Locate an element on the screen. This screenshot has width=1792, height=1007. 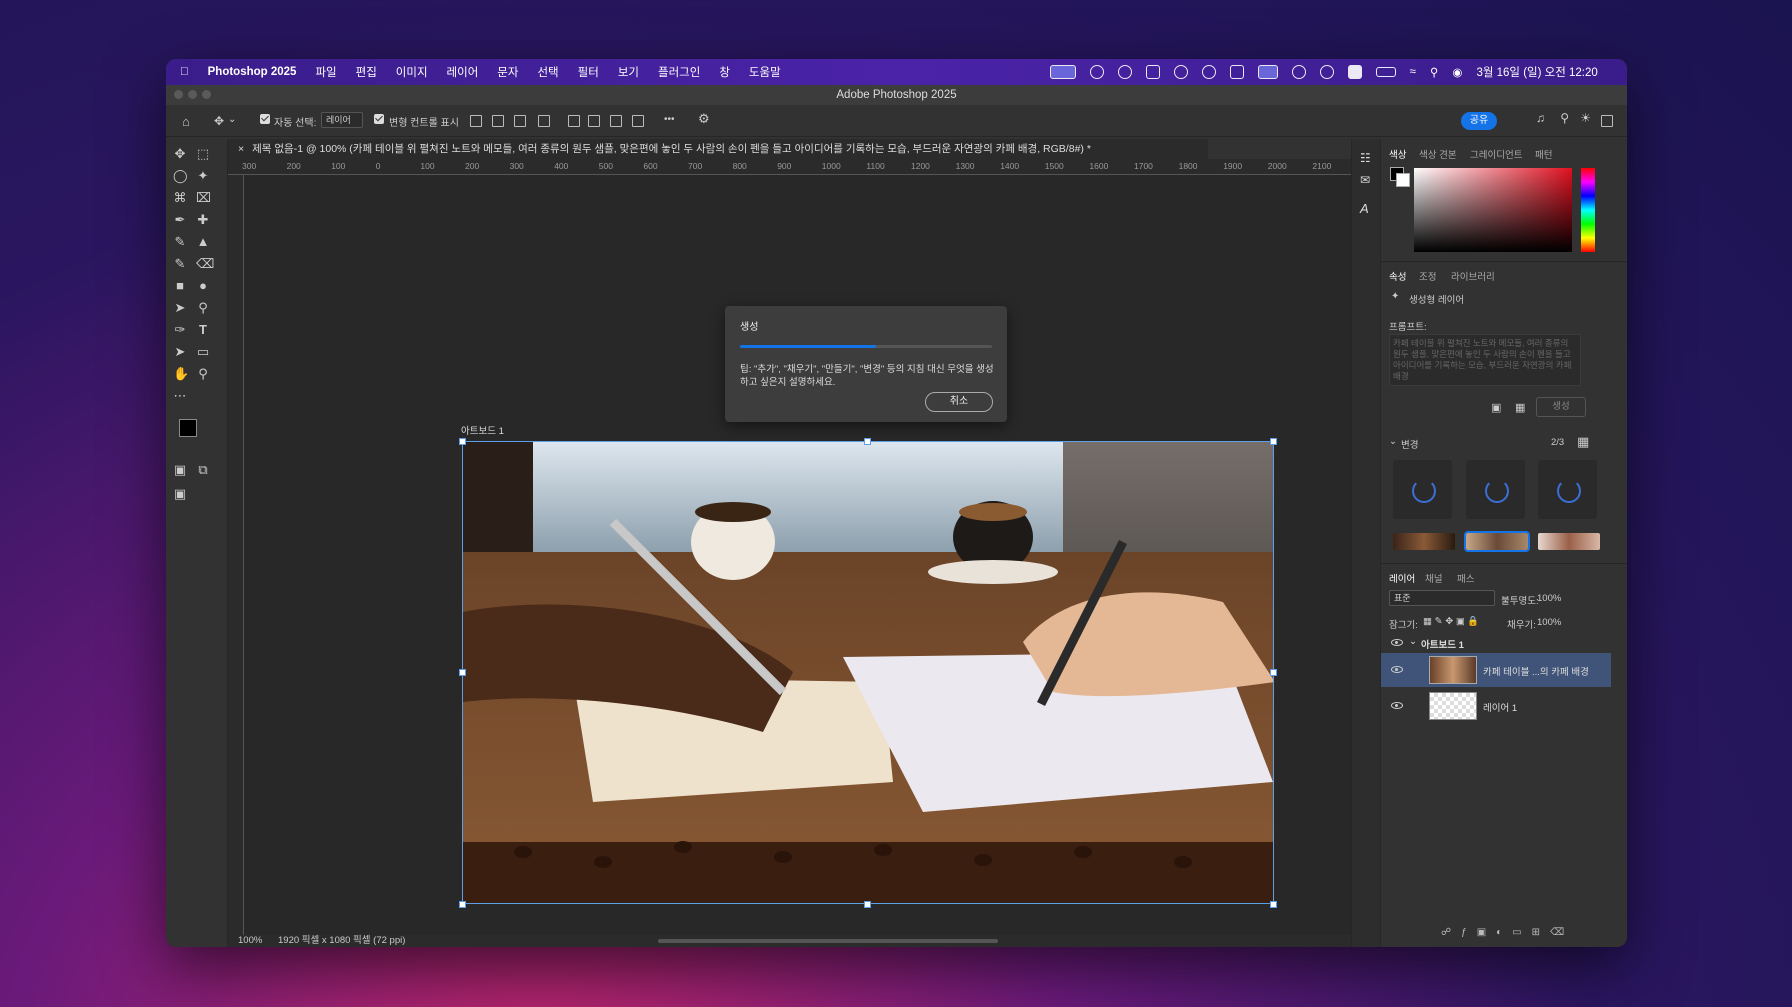
menu-help: 도움말 is located at coordinates (765, 72).